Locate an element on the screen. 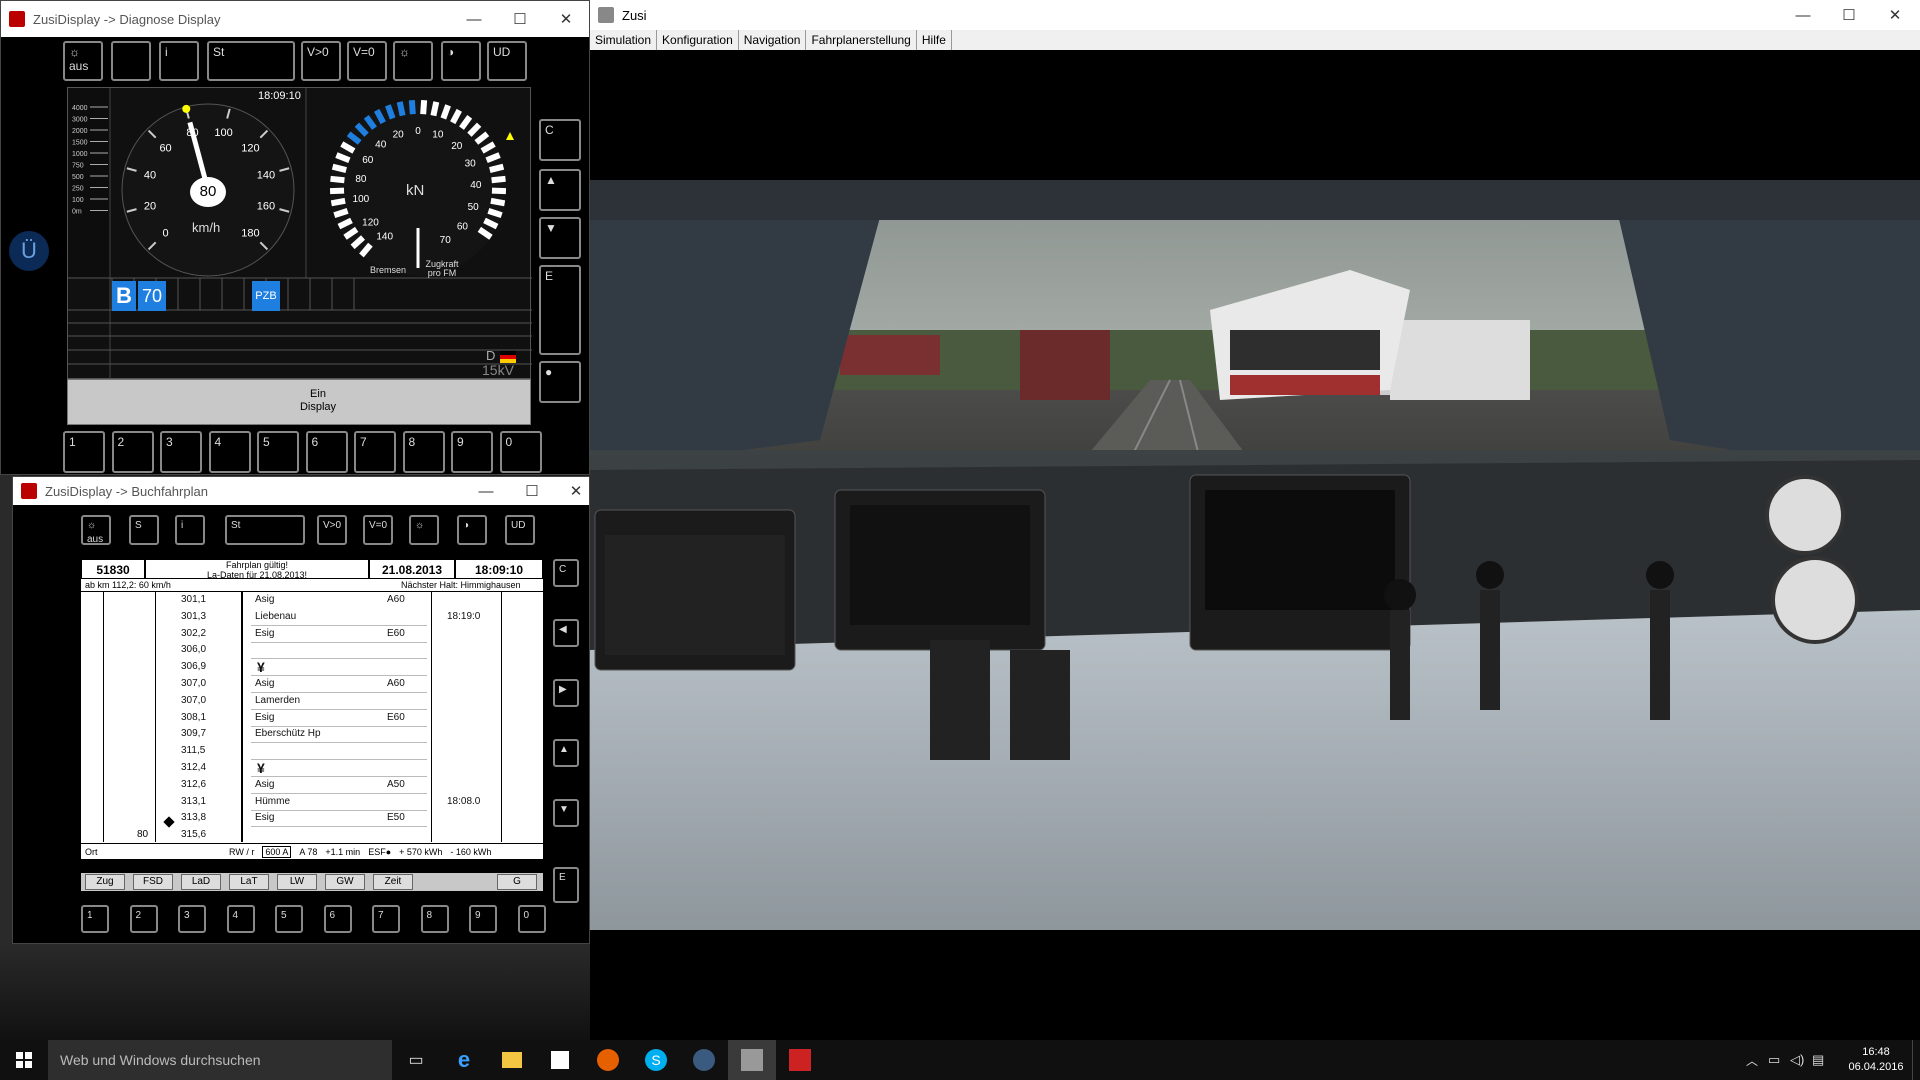  diag-top-button-3: St is located at coordinates (251, 61).